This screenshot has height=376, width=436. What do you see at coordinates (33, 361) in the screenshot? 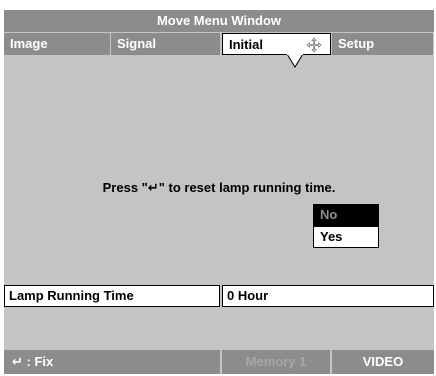
I see `fix-hint: ↵ : Fix` at bounding box center [33, 361].